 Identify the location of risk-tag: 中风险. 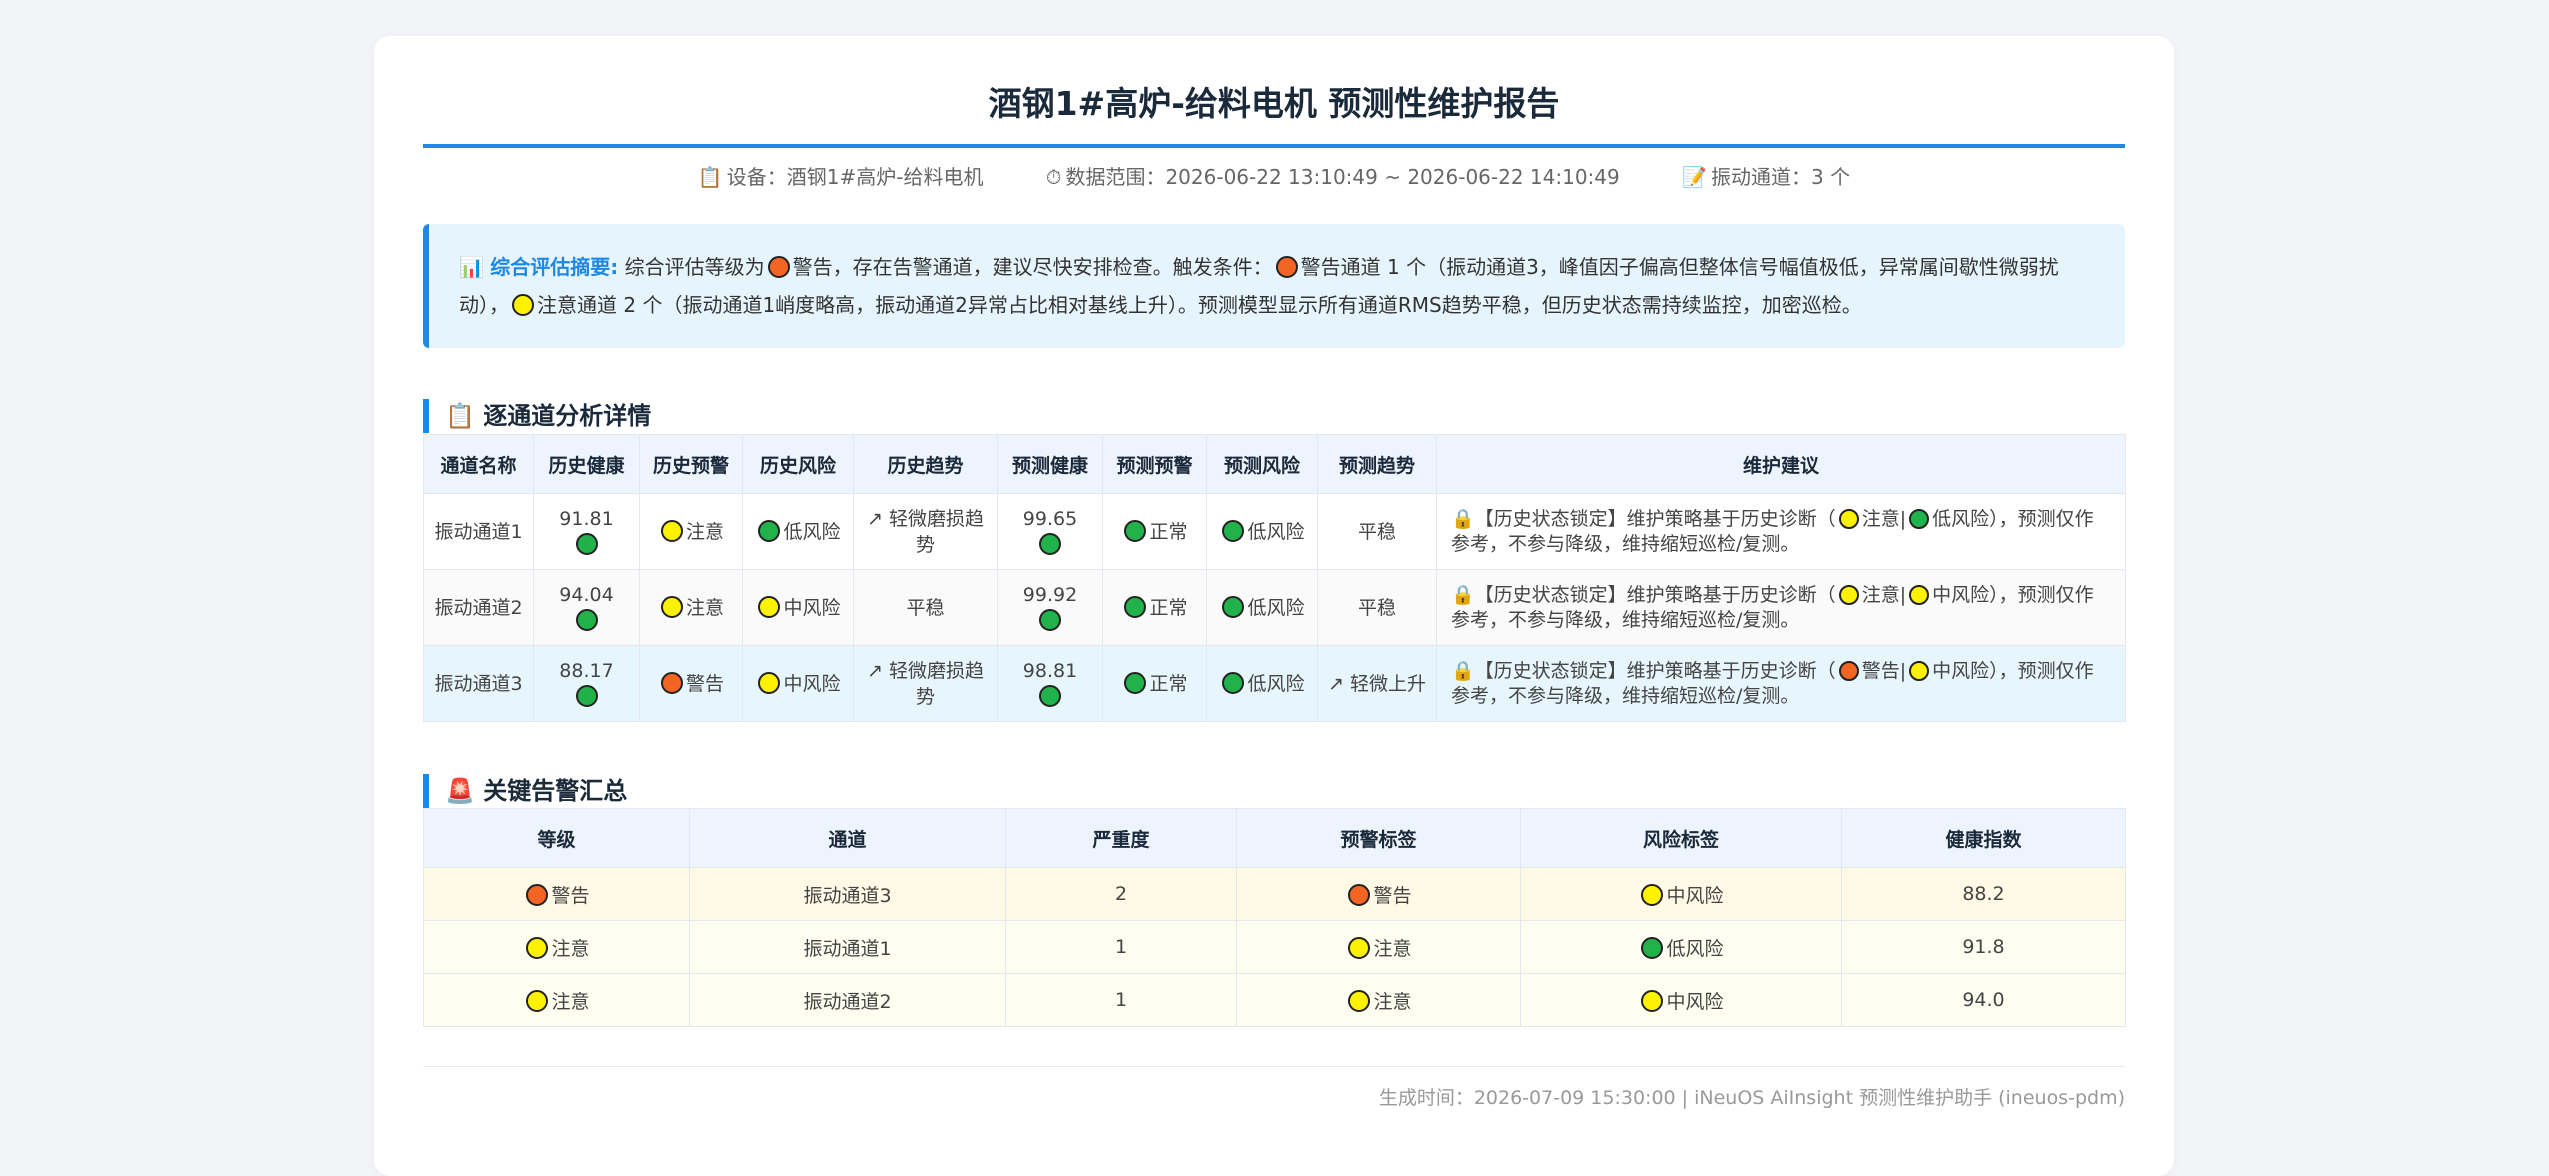
(1695, 1001).